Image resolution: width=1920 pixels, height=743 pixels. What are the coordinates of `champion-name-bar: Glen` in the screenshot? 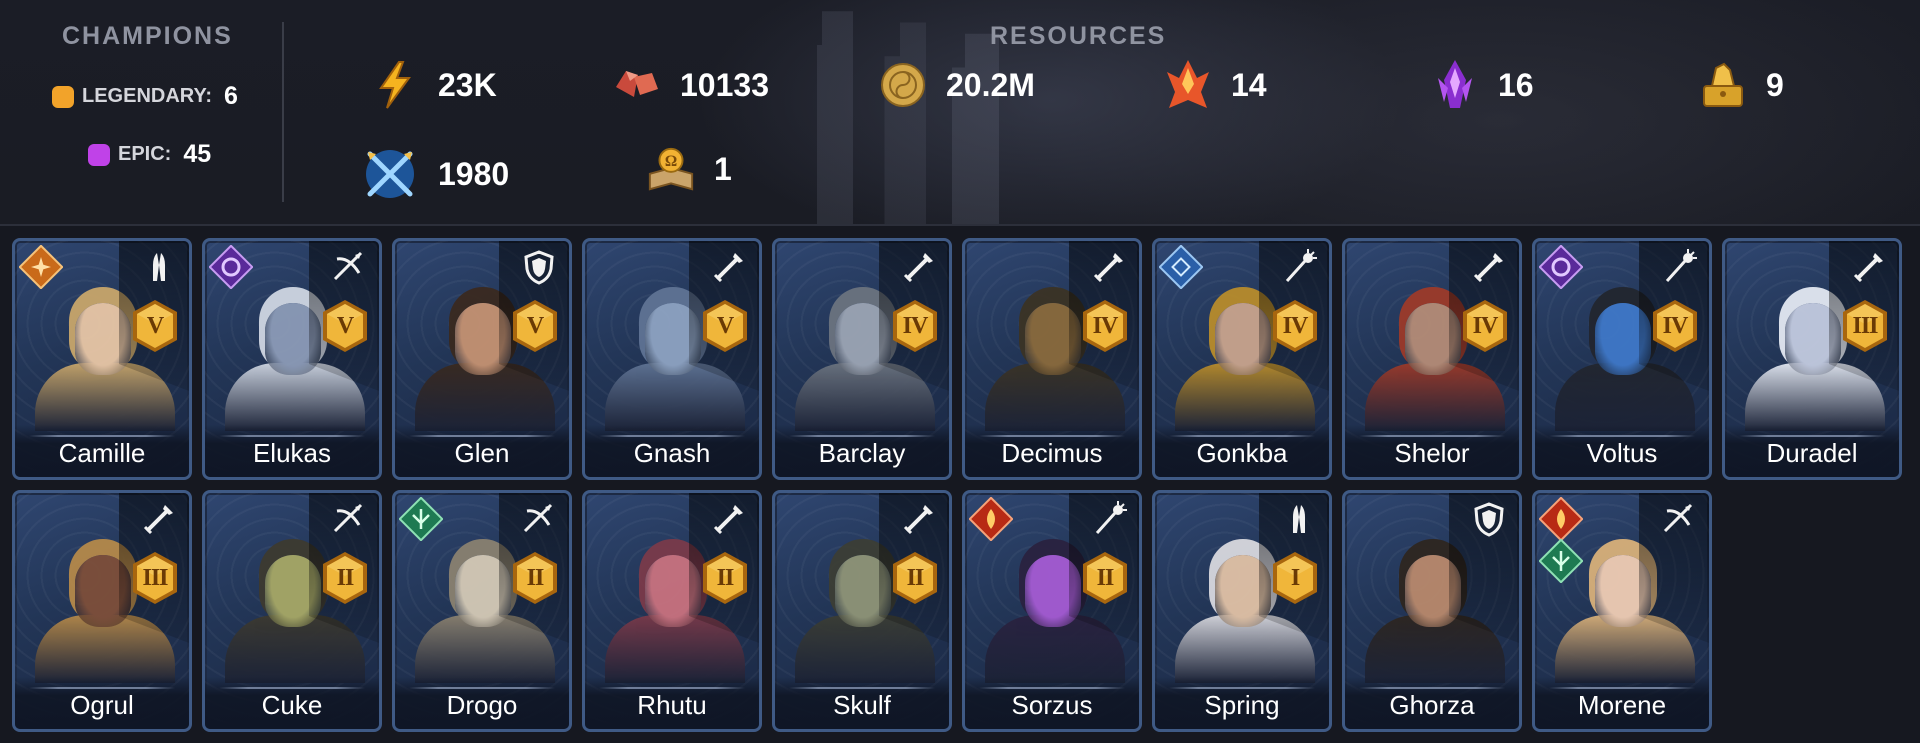 It's located at (482, 451).